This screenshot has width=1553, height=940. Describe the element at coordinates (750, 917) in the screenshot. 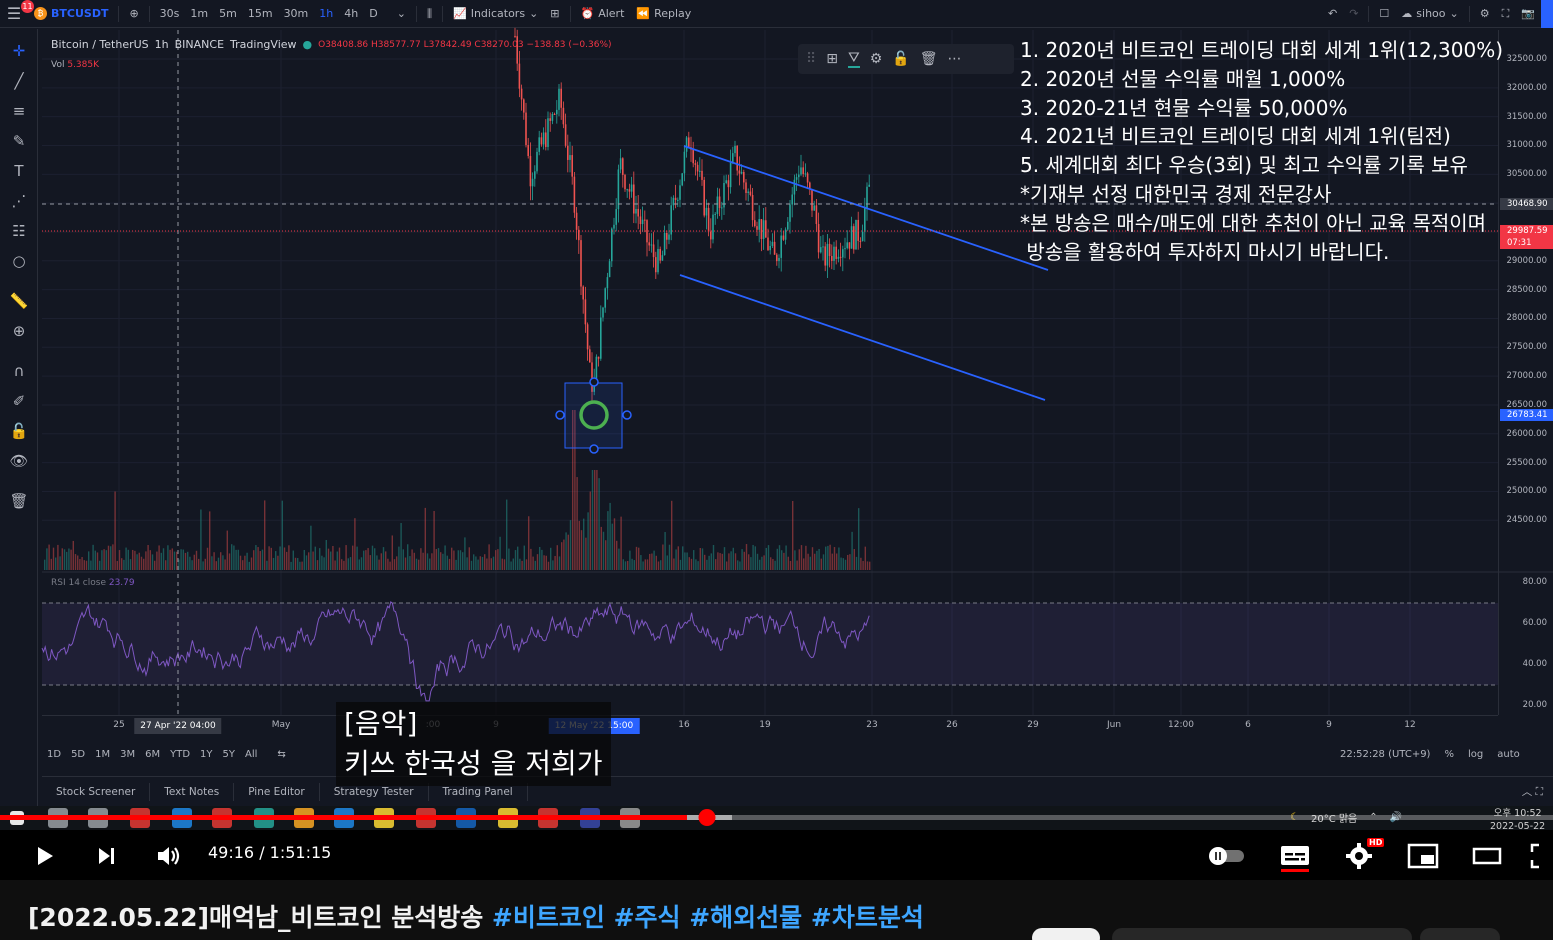

I see `hashtag-link: #해외선물` at that location.